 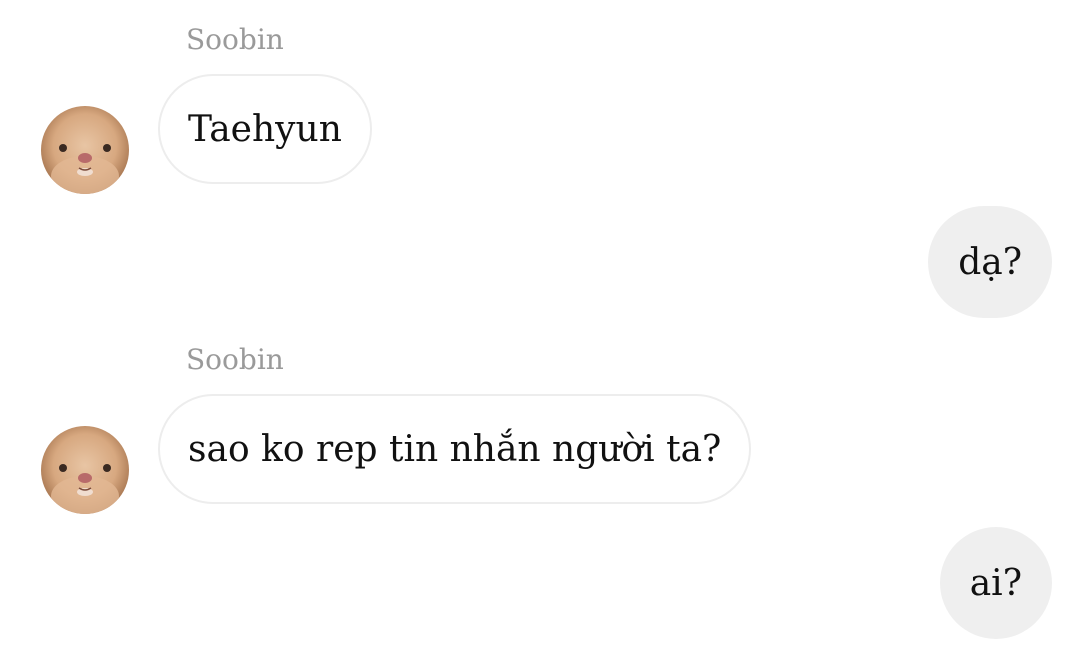 I want to click on message-text: Taehyun, so click(x=265, y=129).